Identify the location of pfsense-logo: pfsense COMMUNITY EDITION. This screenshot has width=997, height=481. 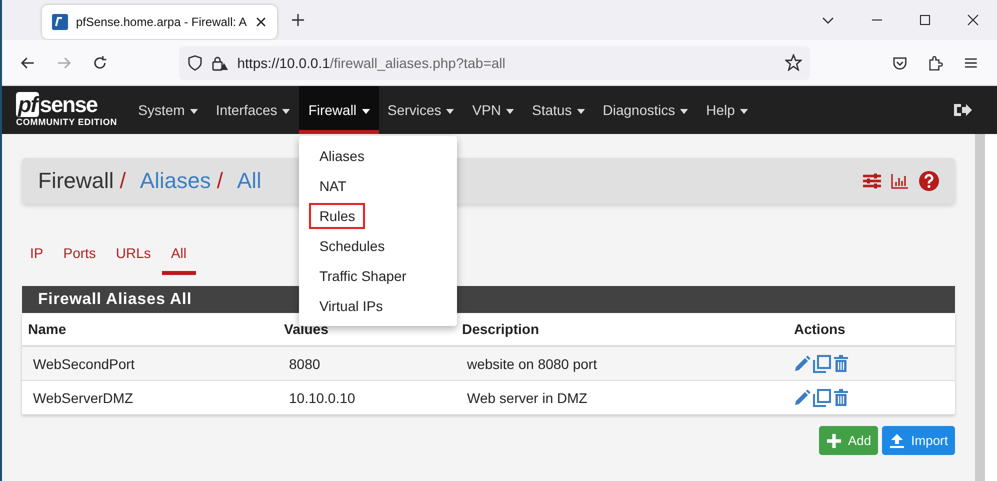
(67, 110).